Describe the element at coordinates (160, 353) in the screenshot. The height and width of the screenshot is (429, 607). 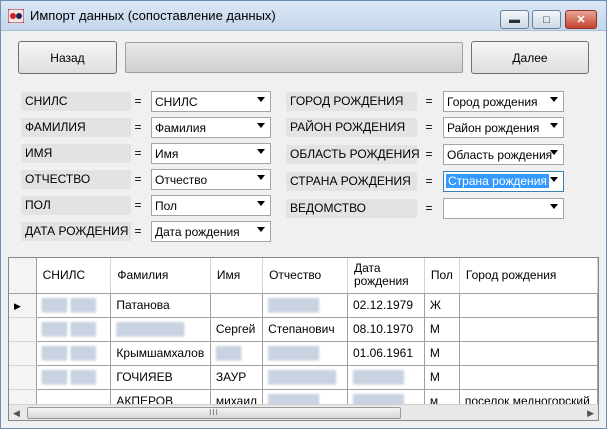
I see `table-cell: Крымшамхалов` at that location.